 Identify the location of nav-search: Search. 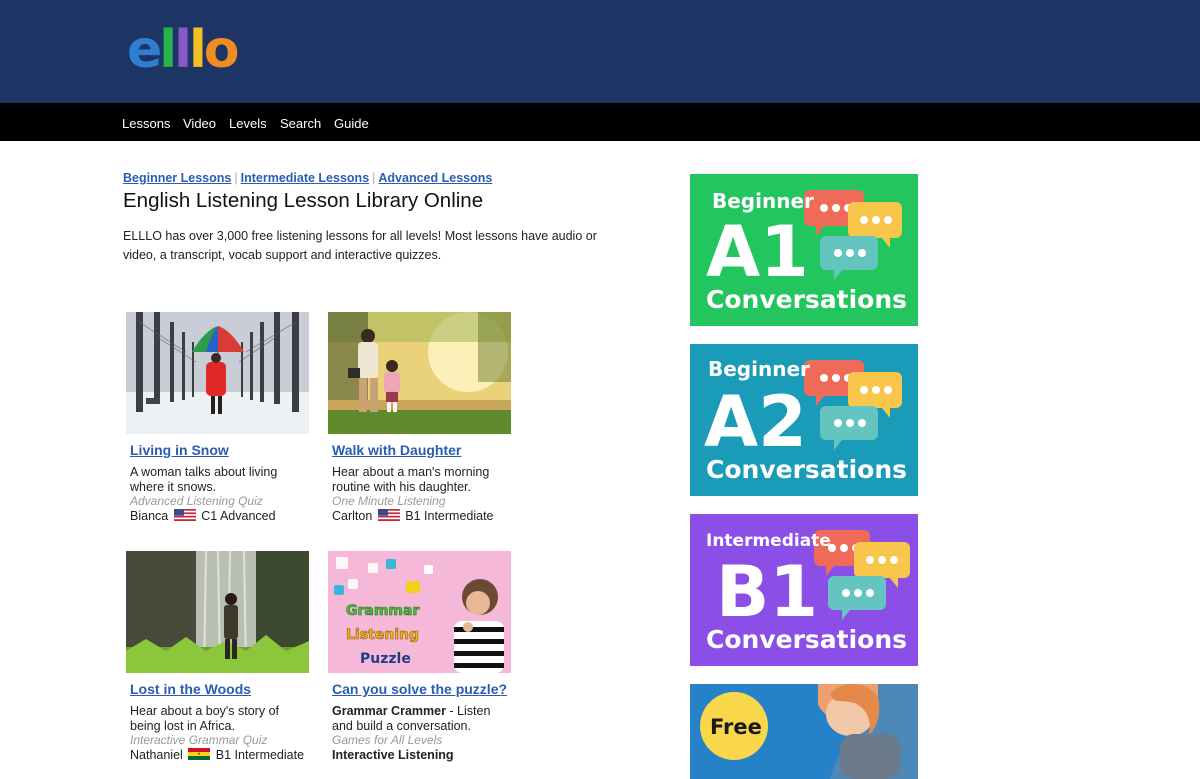
(300, 123).